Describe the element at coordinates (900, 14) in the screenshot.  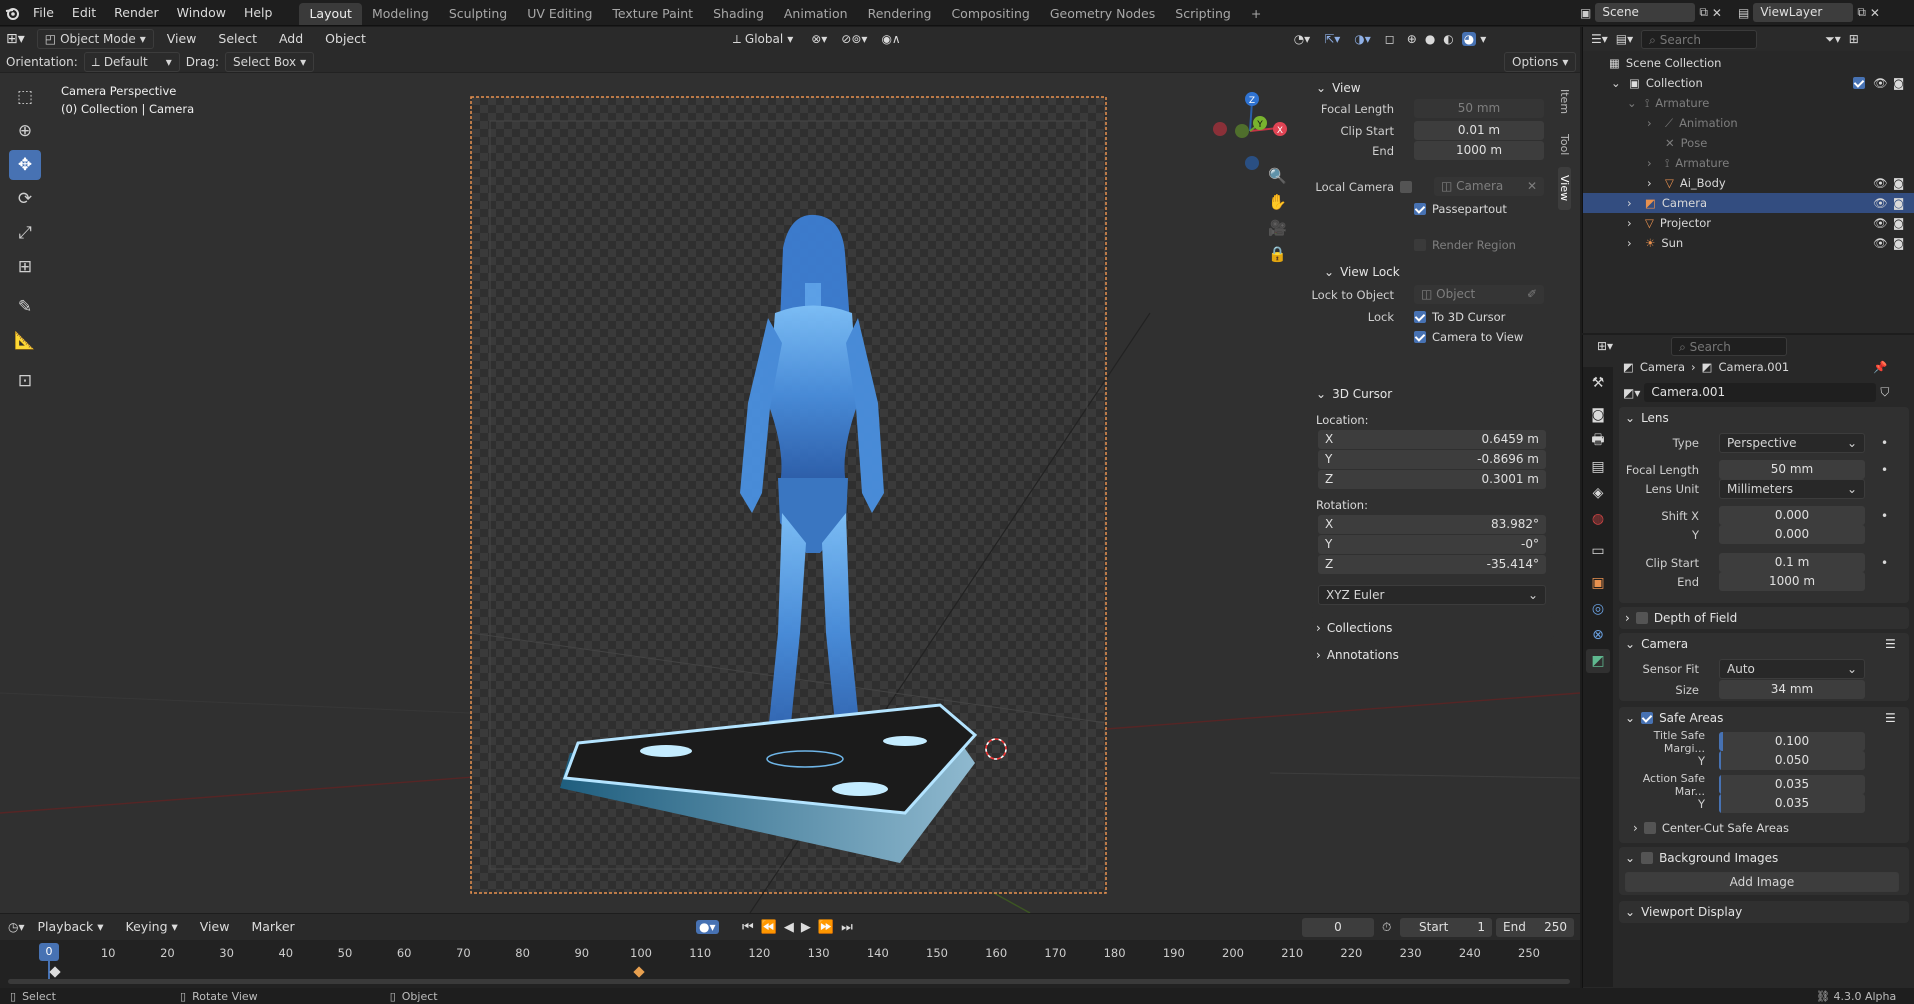
I see `tab-rendering: Rendering` at that location.